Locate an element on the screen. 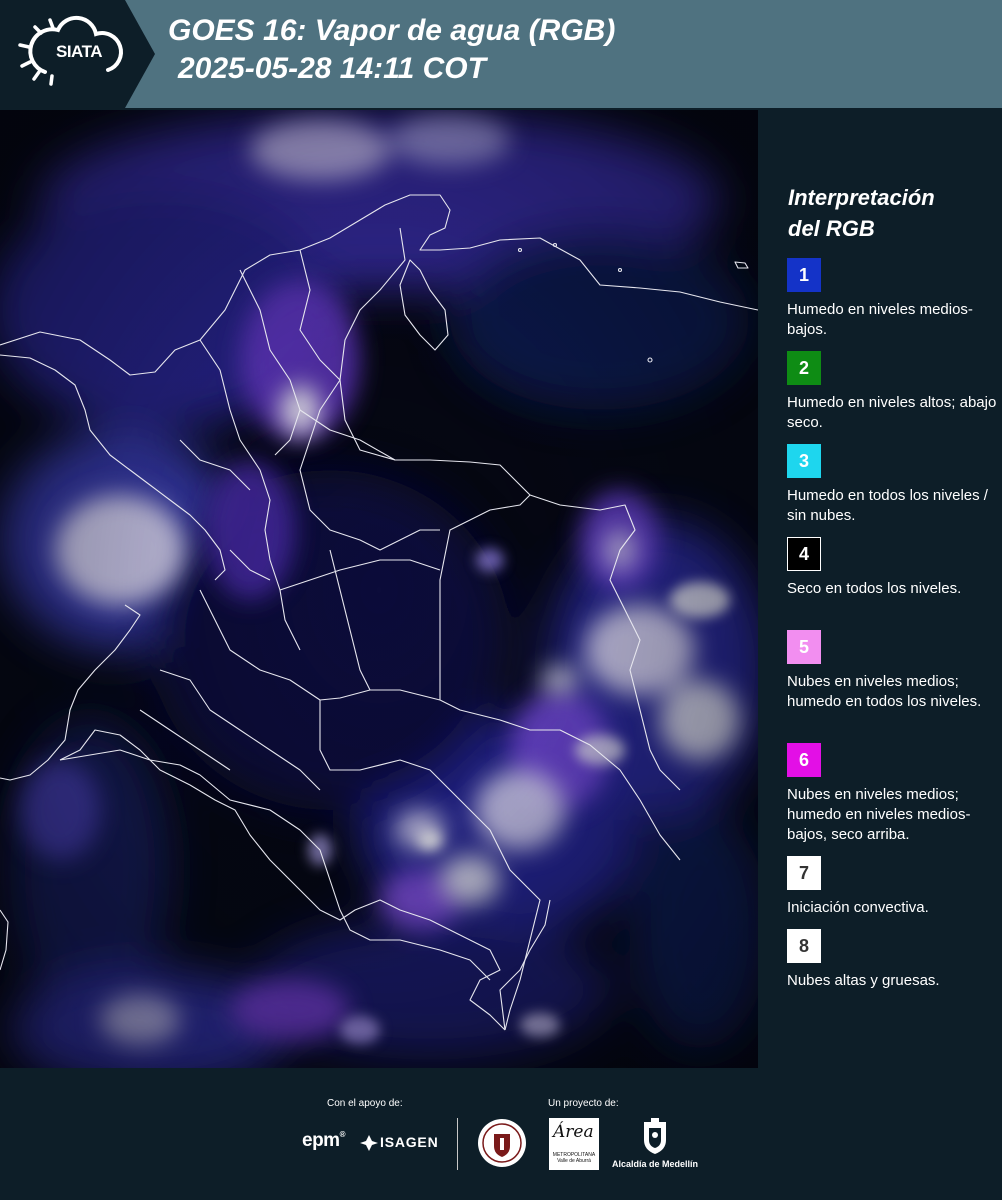  legend-desc-7: Iniciación convectiva. is located at coordinates (858, 907).